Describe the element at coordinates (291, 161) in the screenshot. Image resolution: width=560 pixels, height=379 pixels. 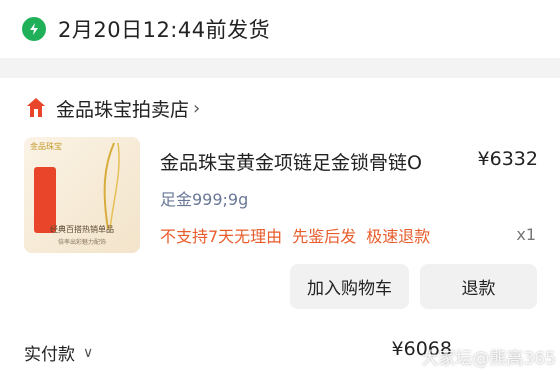
I see `product-title: 金品珠宝黄金项链足金锁骨链O` at that location.